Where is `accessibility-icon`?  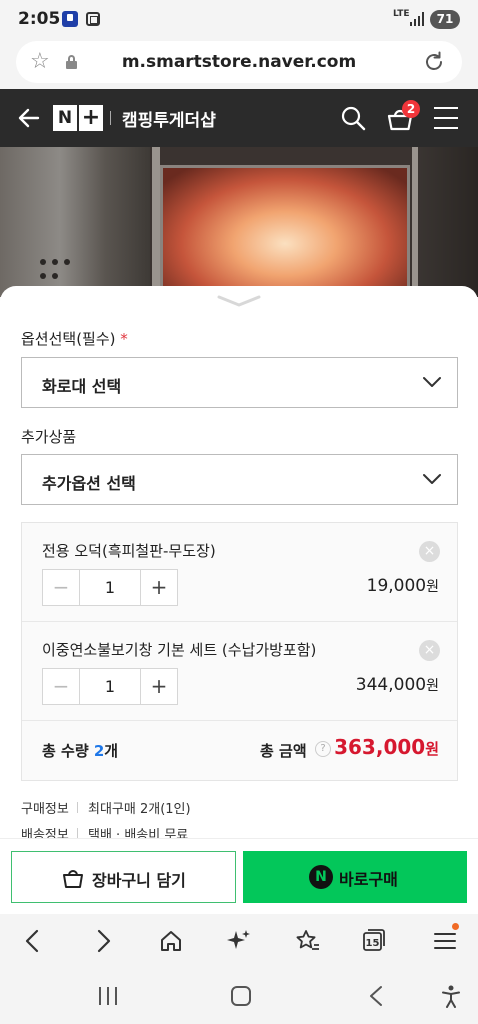
accessibility-icon is located at coordinates (451, 996).